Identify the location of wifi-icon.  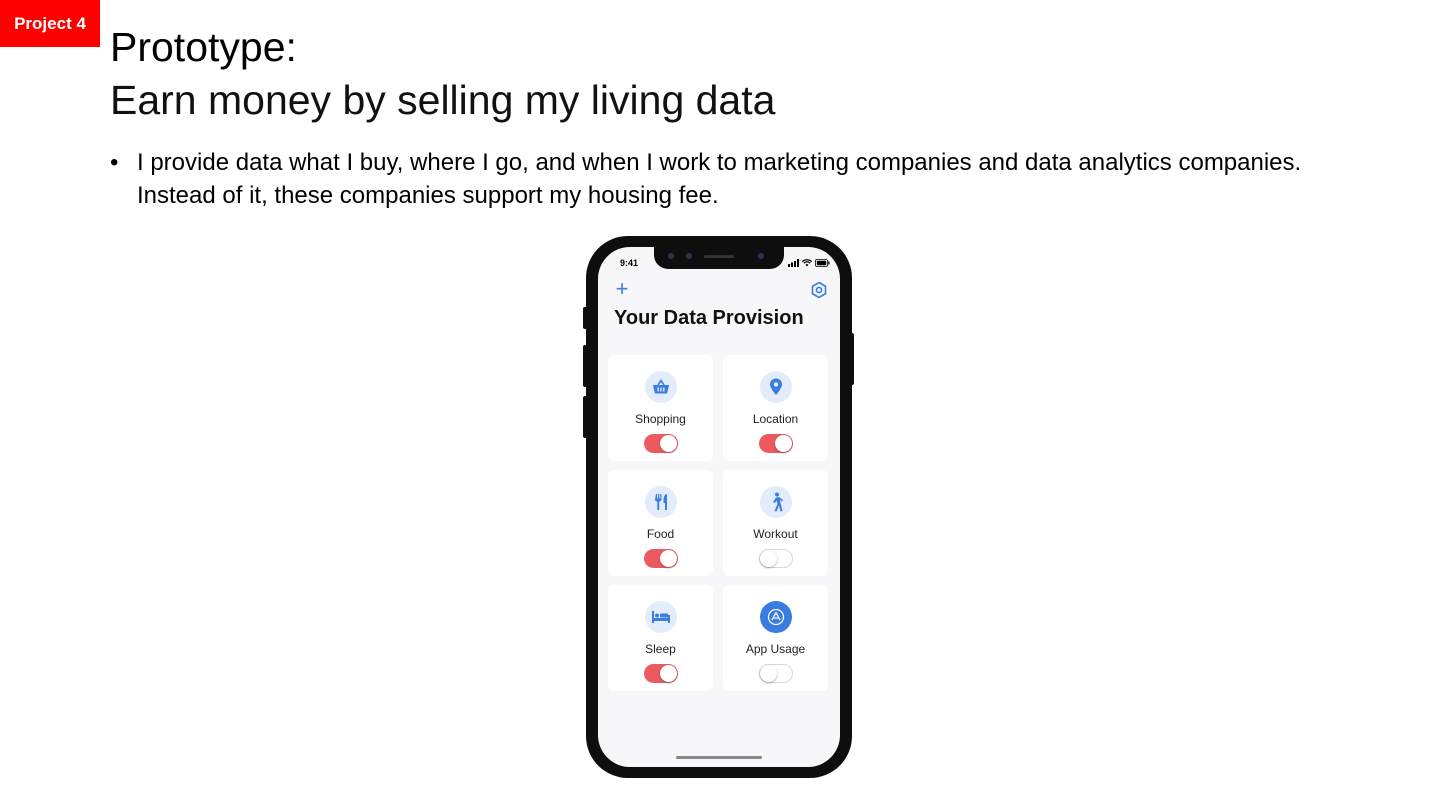
(807, 262).